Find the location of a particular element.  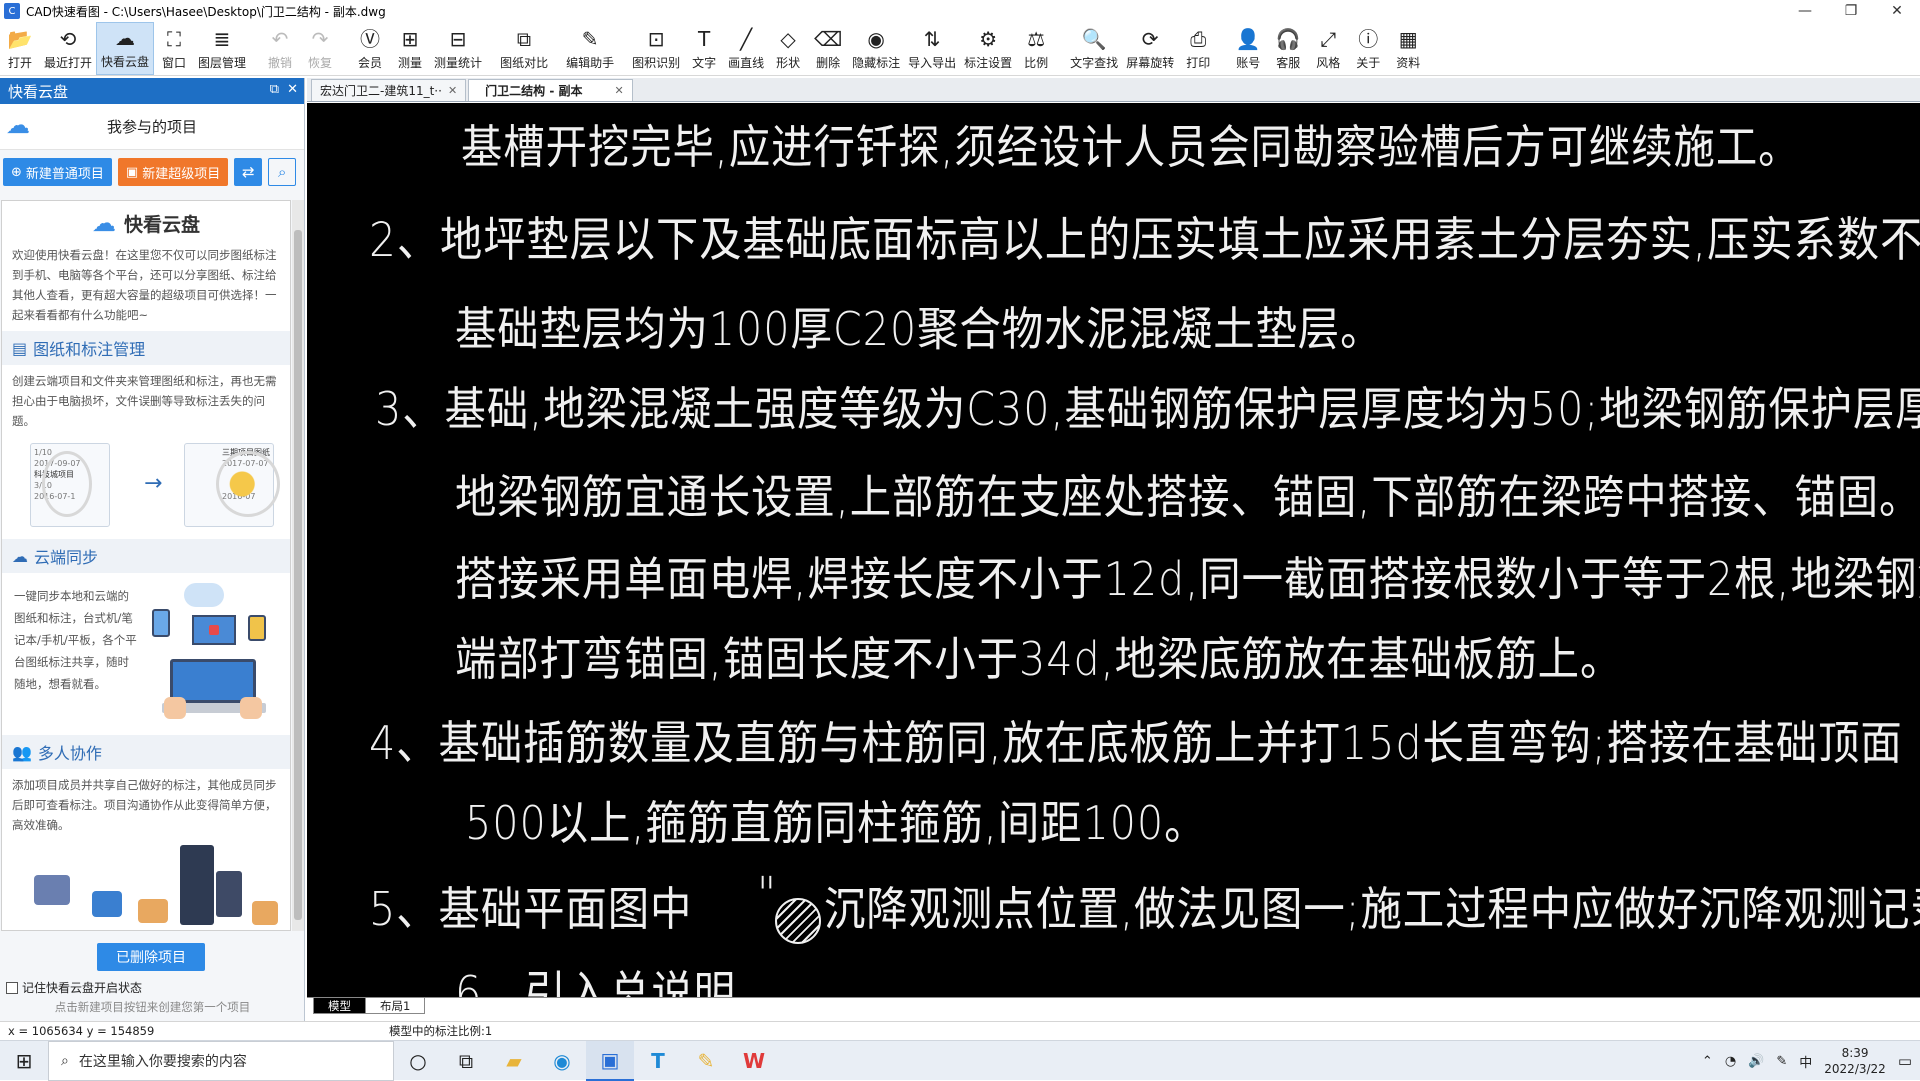

tab-label: 宏达门卫二-建筑11_t·· is located at coordinates (381, 91).